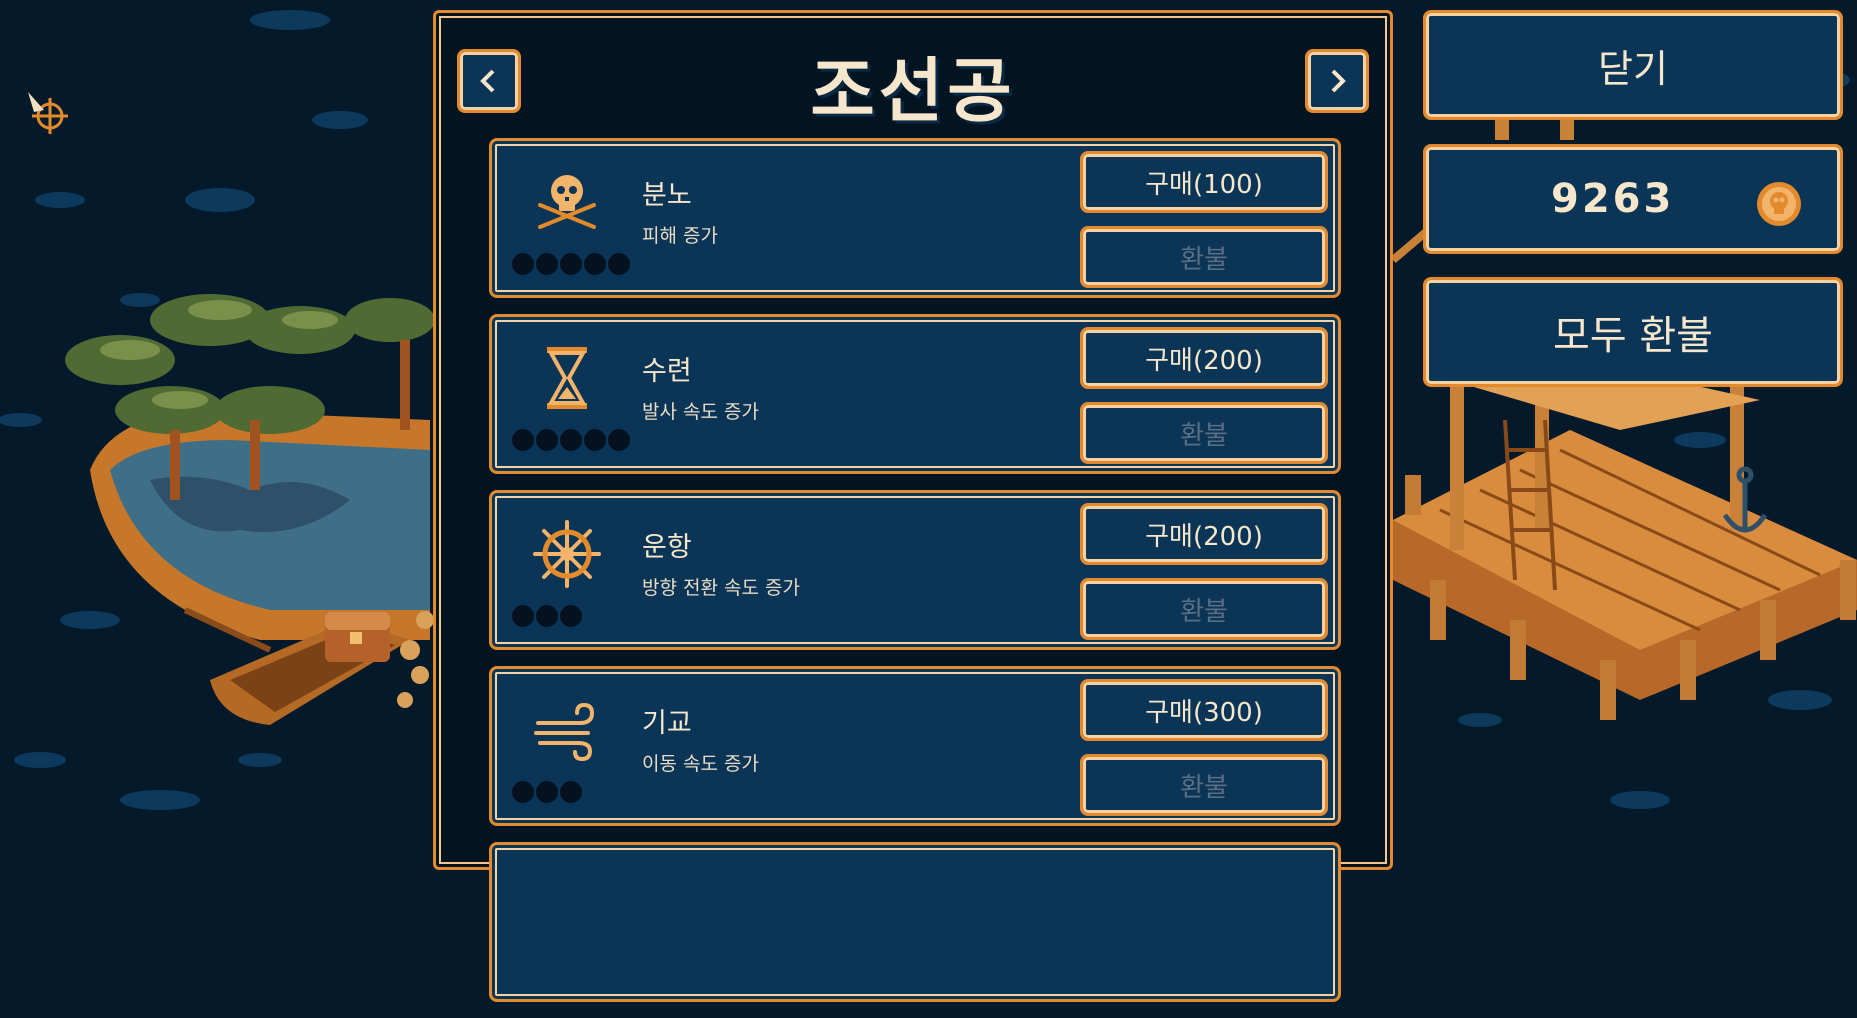  I want to click on close-button: 닫기, so click(1633, 65).